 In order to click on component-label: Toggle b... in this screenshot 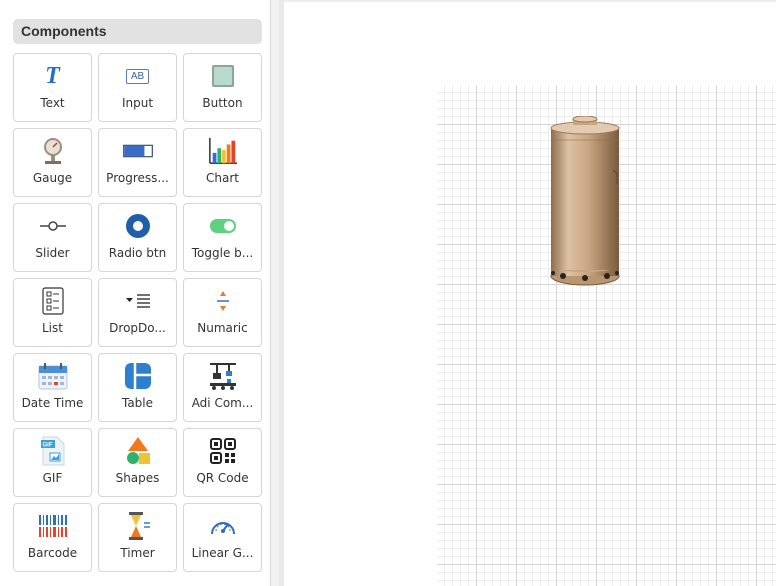, I will do `click(222, 253)`.